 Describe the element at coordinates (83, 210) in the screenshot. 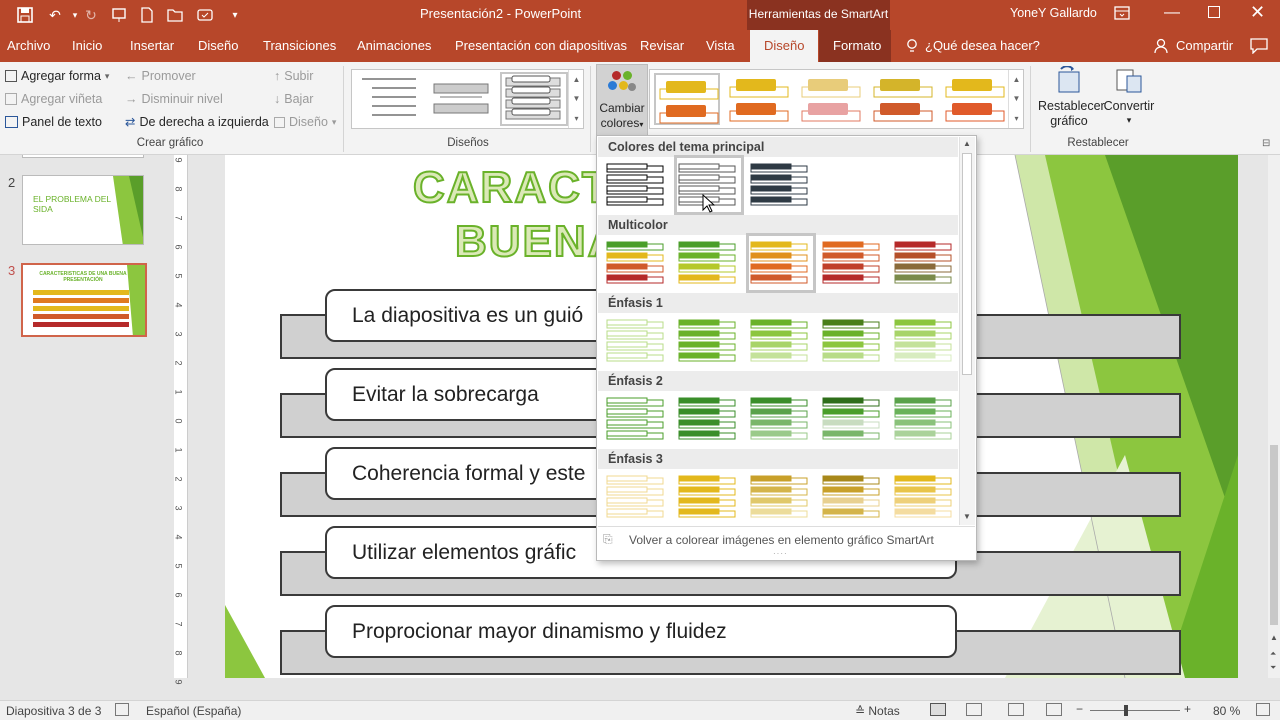

I see `slide-thumbnail-2: EL PROBLEMA DEL SIDA` at that location.